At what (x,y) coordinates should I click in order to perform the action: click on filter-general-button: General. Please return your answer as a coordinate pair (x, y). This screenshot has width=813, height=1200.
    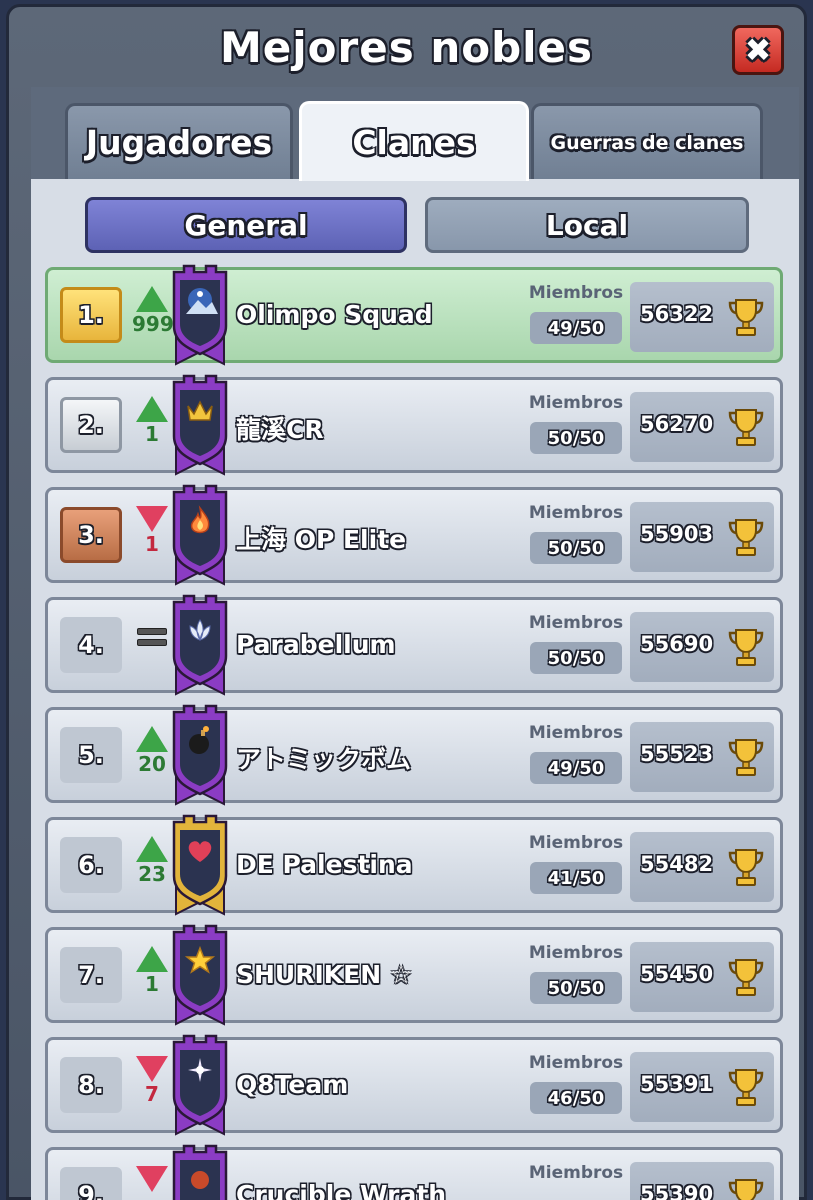
    Looking at the image, I should click on (246, 225).